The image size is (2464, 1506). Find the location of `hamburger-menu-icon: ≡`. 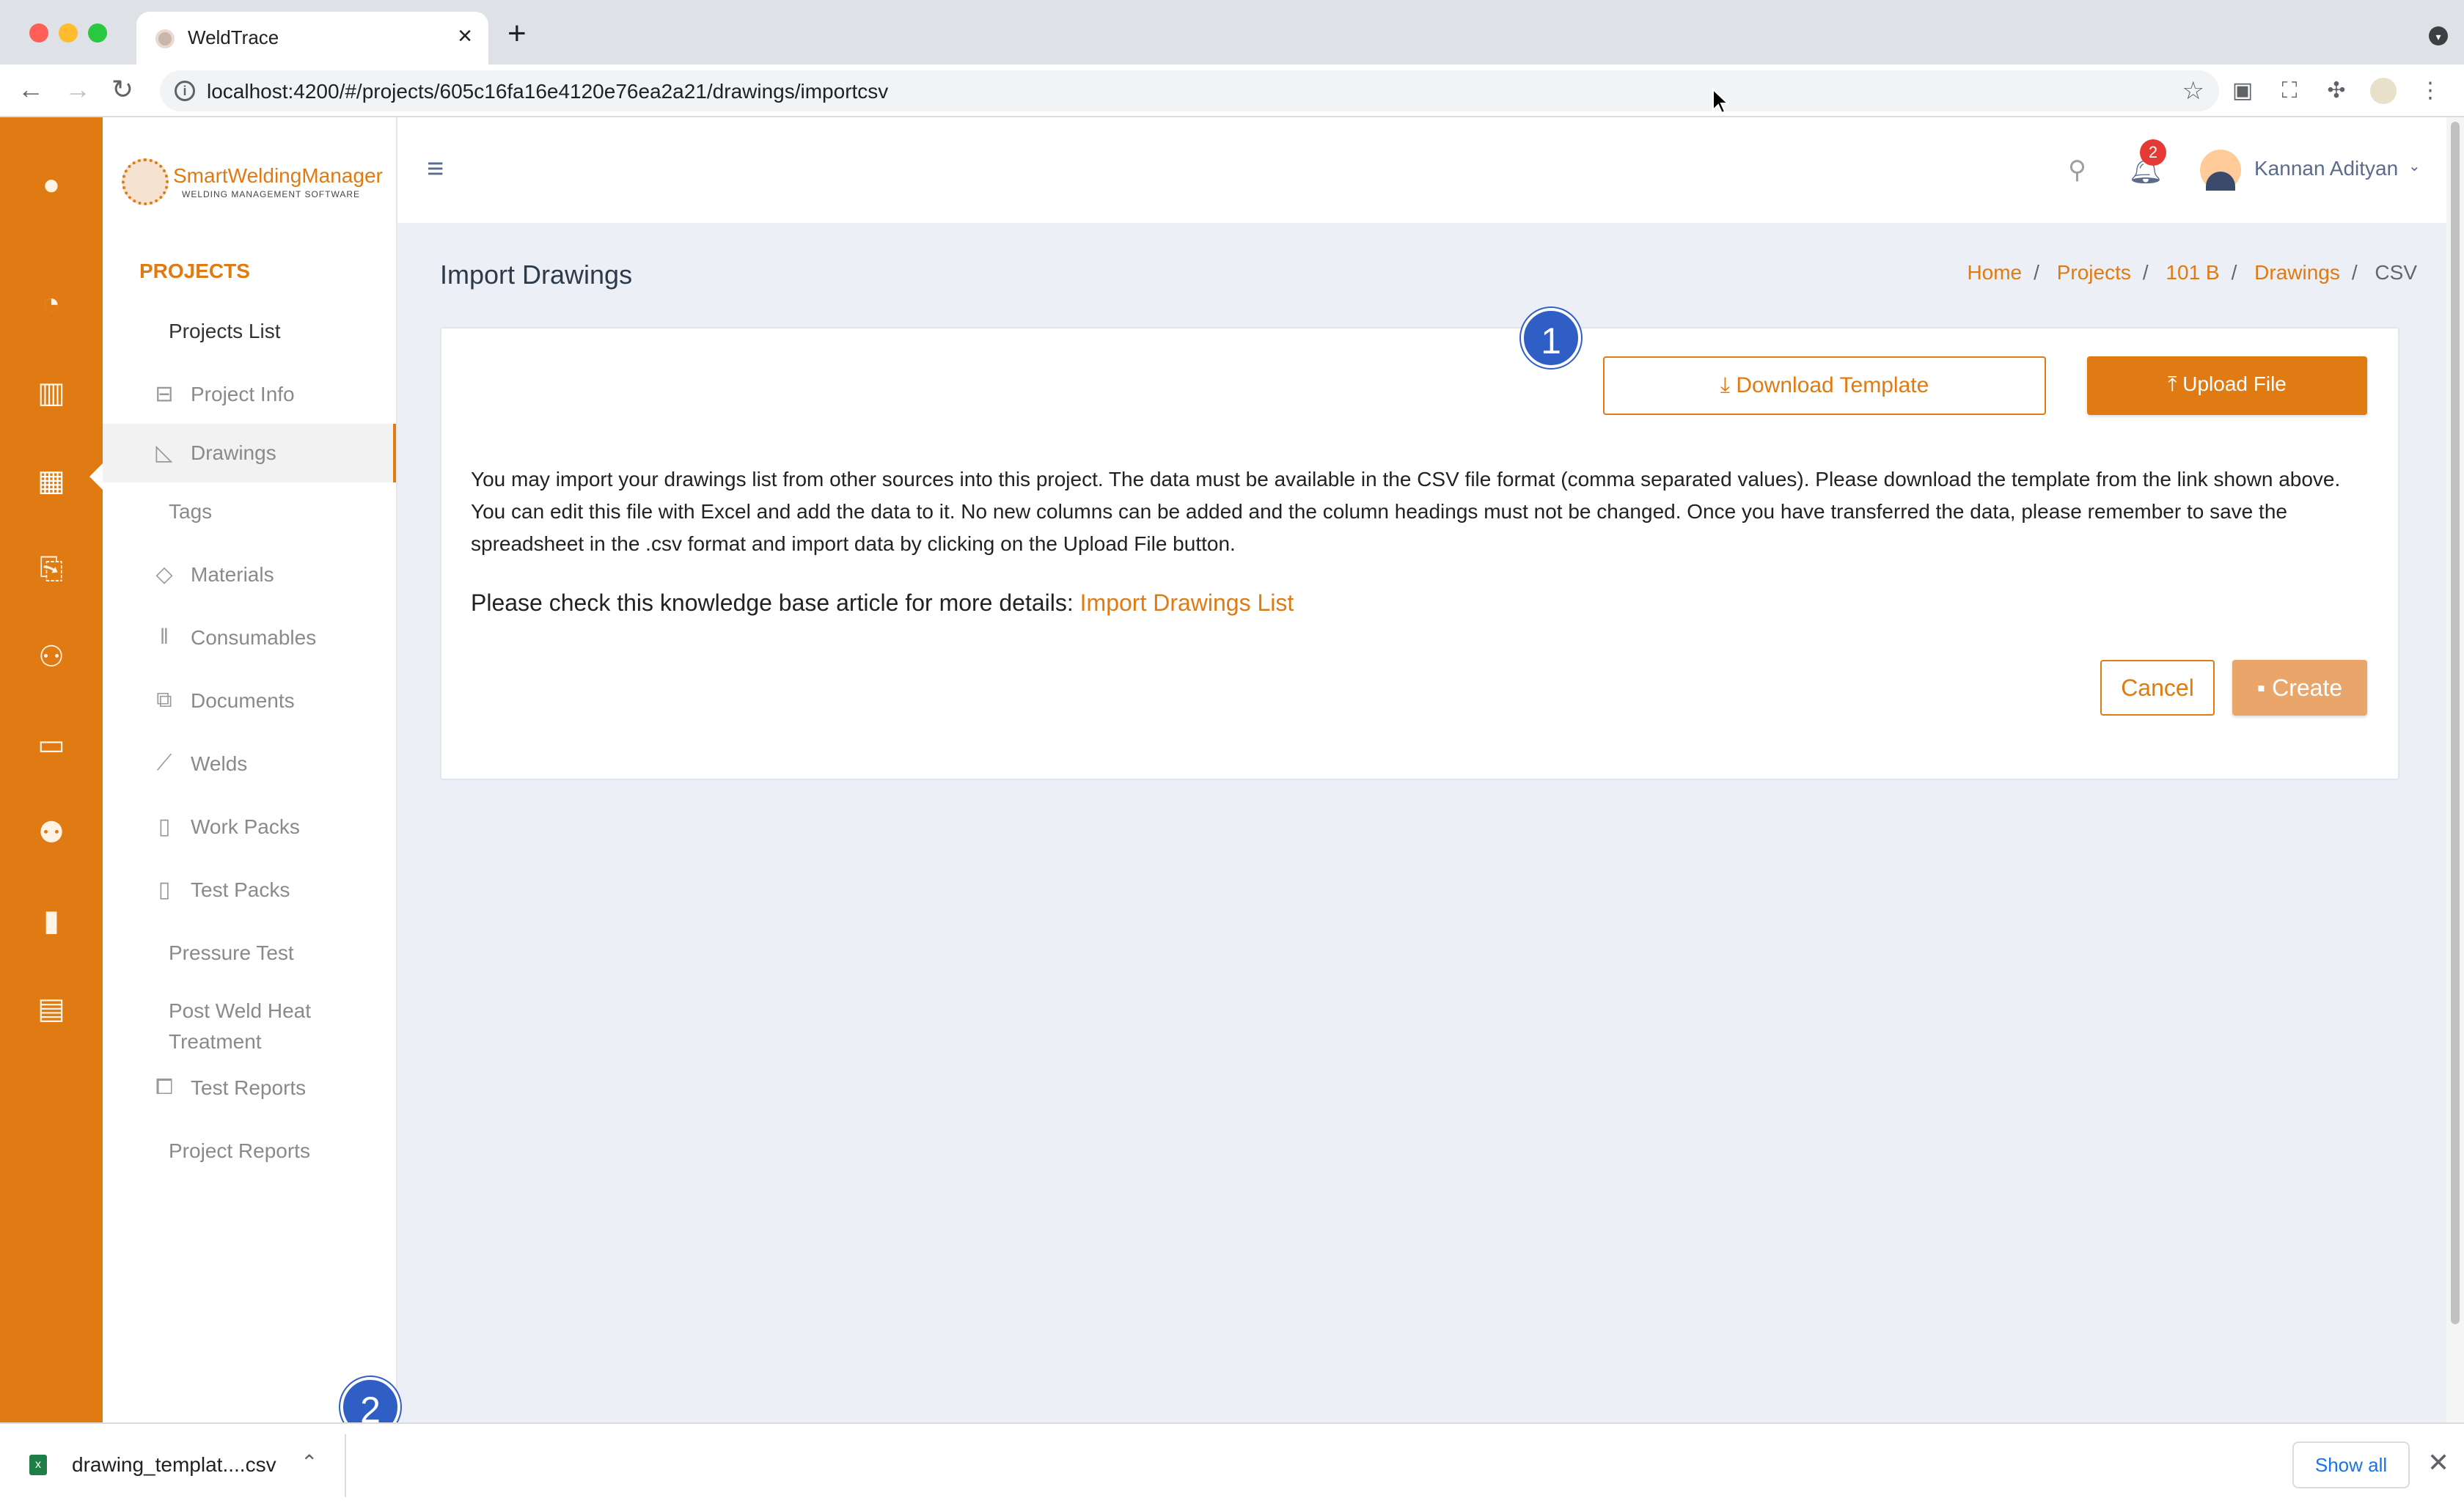

hamburger-menu-icon: ≡ is located at coordinates (435, 168).